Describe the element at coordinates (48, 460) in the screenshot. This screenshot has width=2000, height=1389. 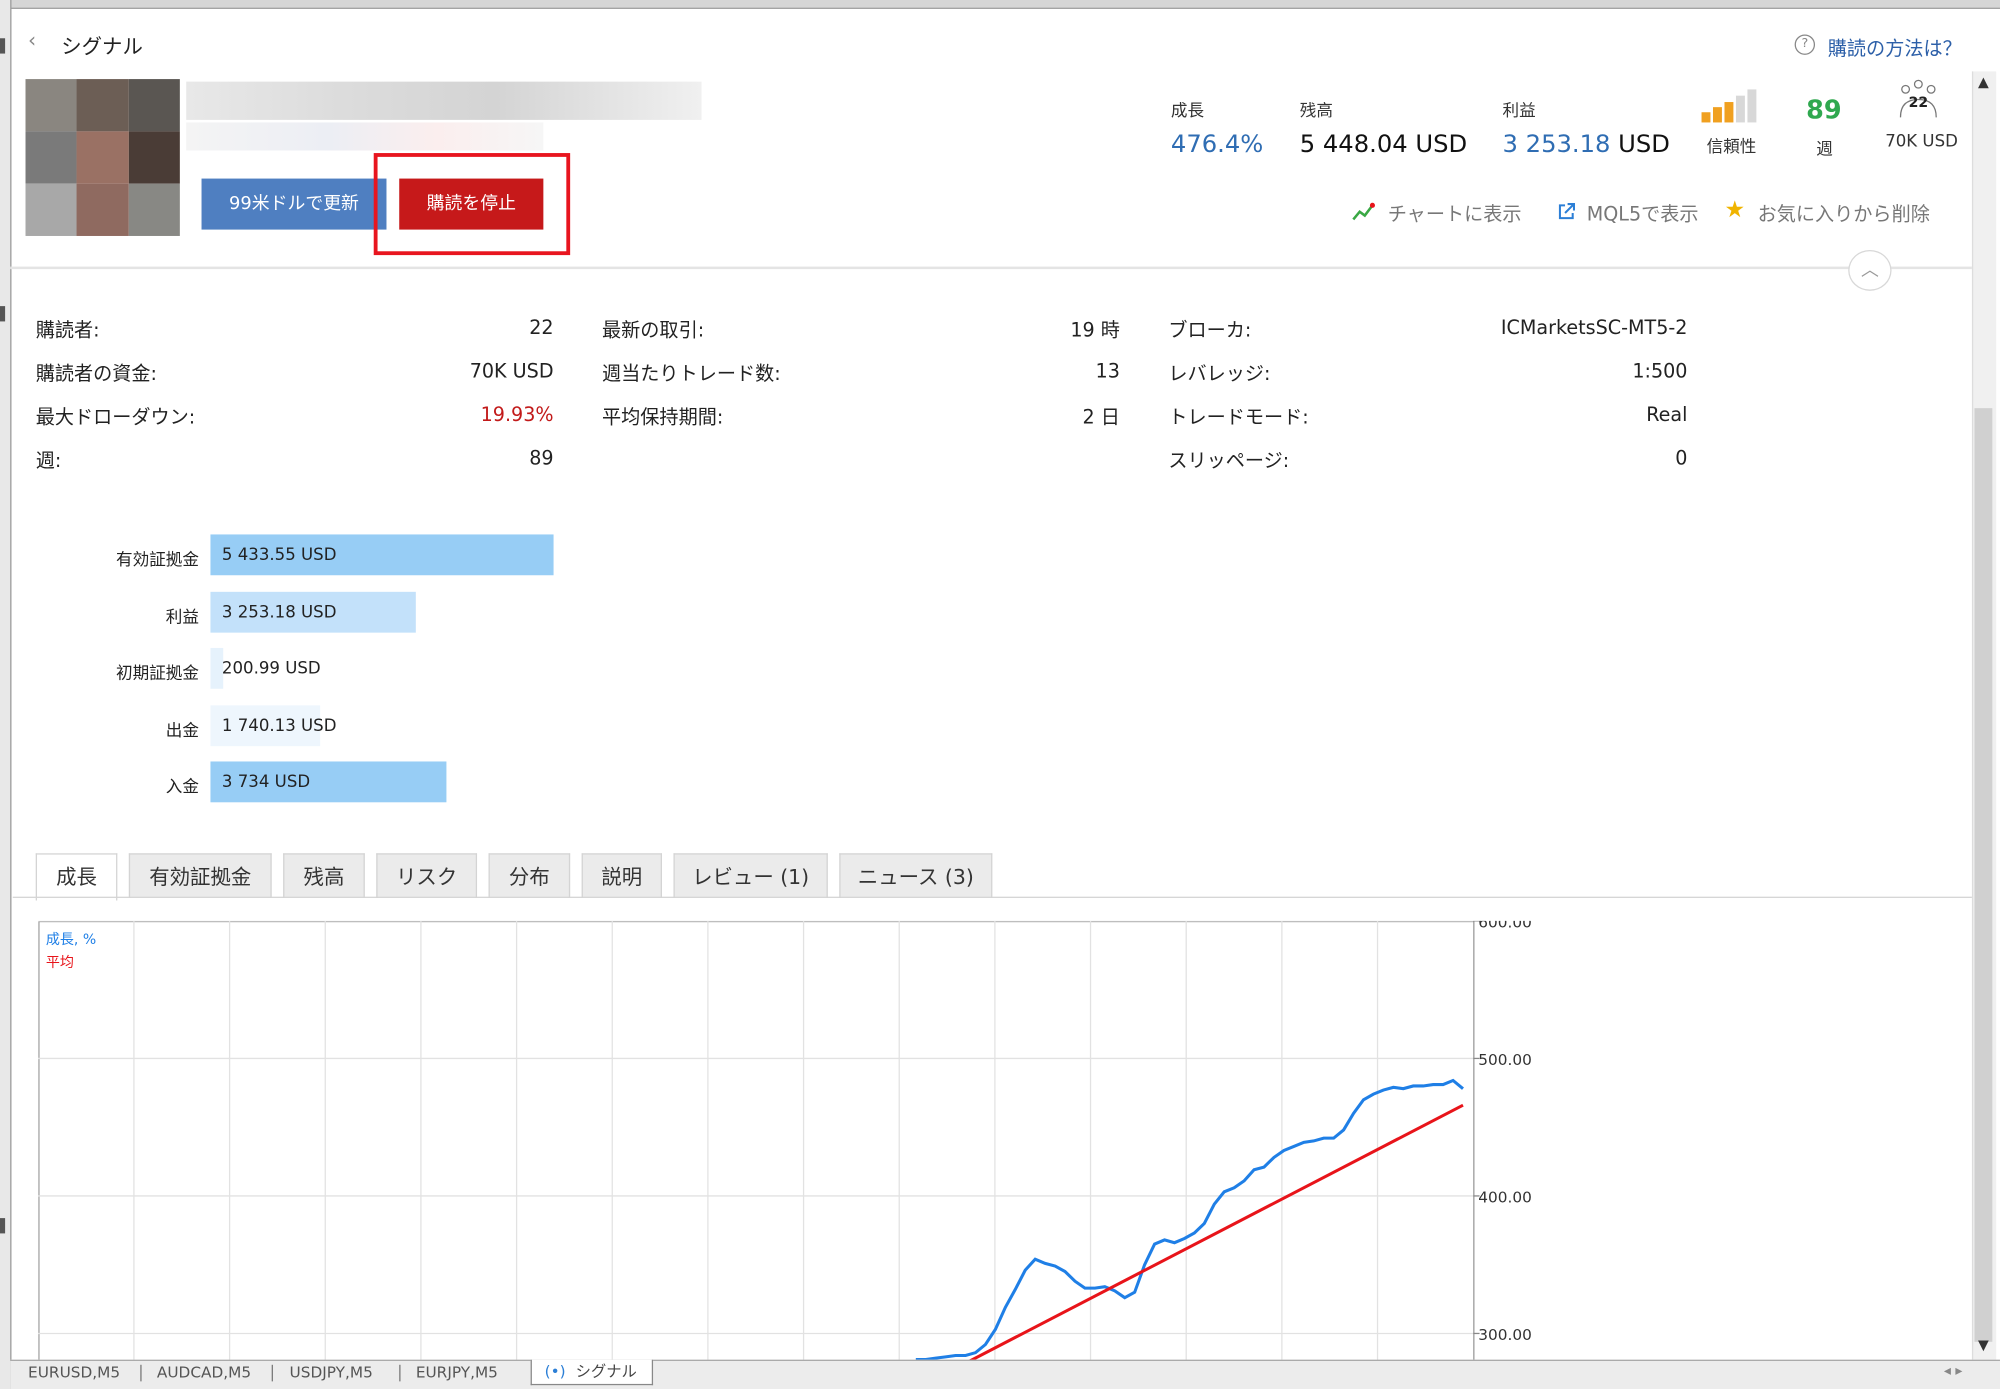
I see `info-label: 週:` at that location.